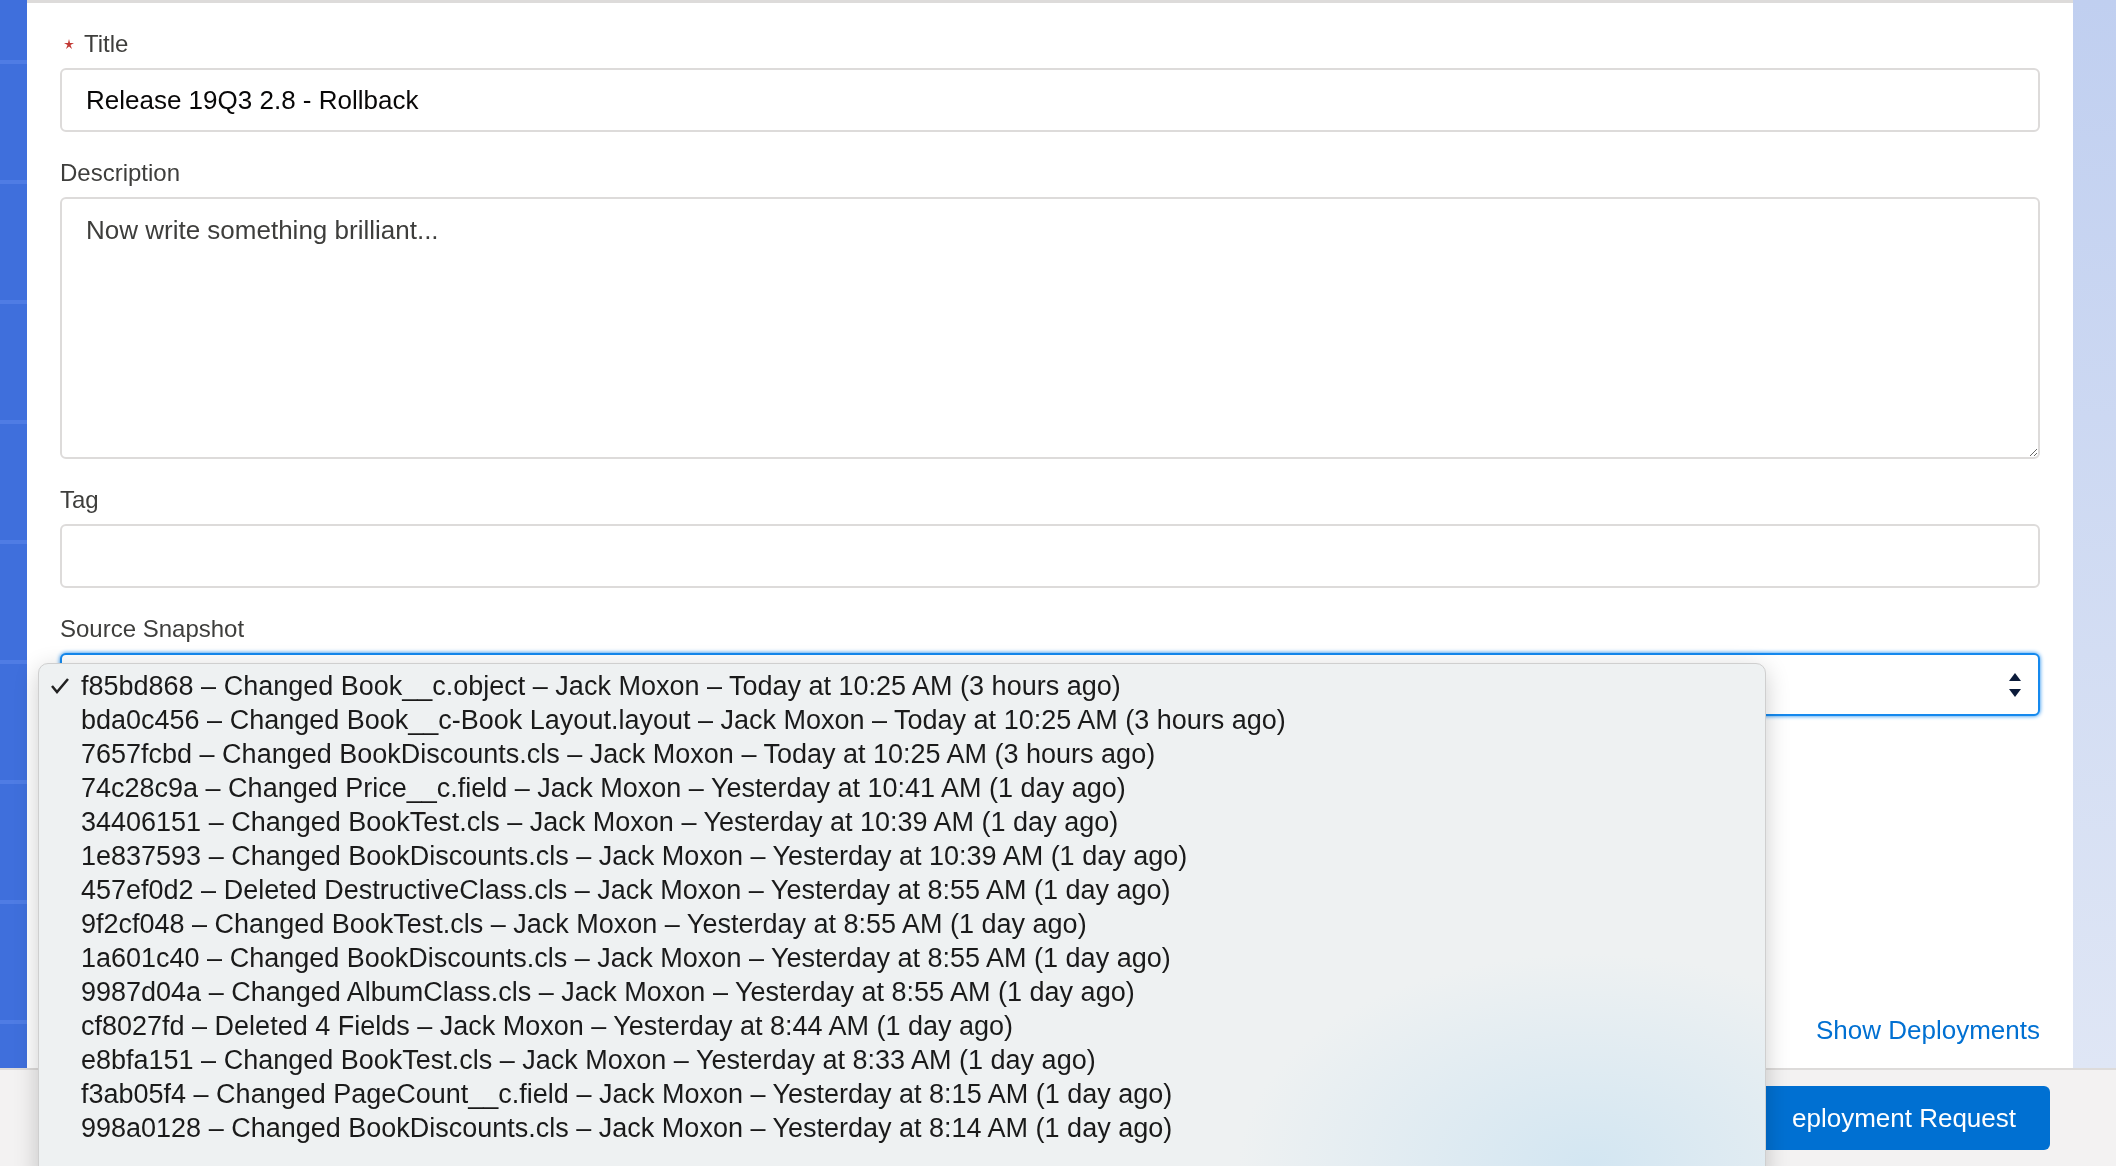  What do you see at coordinates (1928, 1030) in the screenshot?
I see `show-deployments-link: Show Deployments` at bounding box center [1928, 1030].